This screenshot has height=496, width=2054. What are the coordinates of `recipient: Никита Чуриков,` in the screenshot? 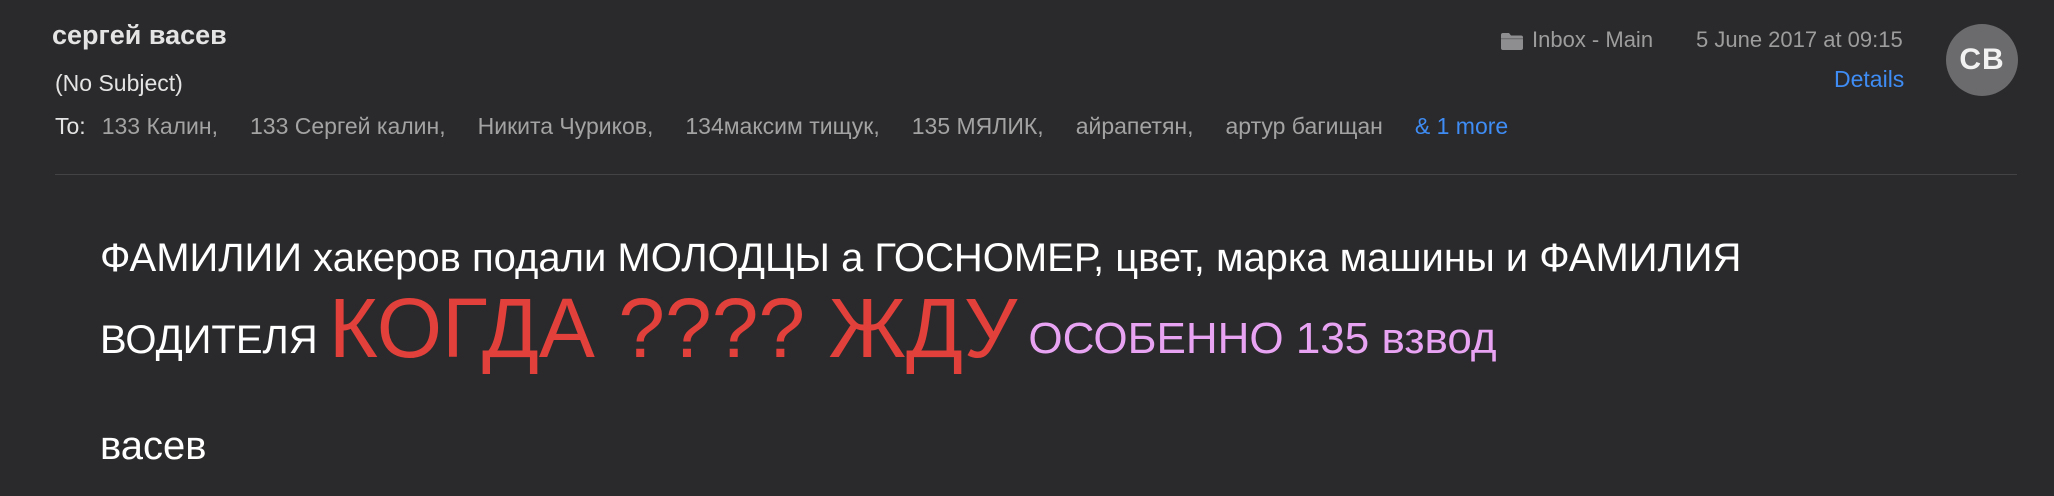 It's located at (566, 126).